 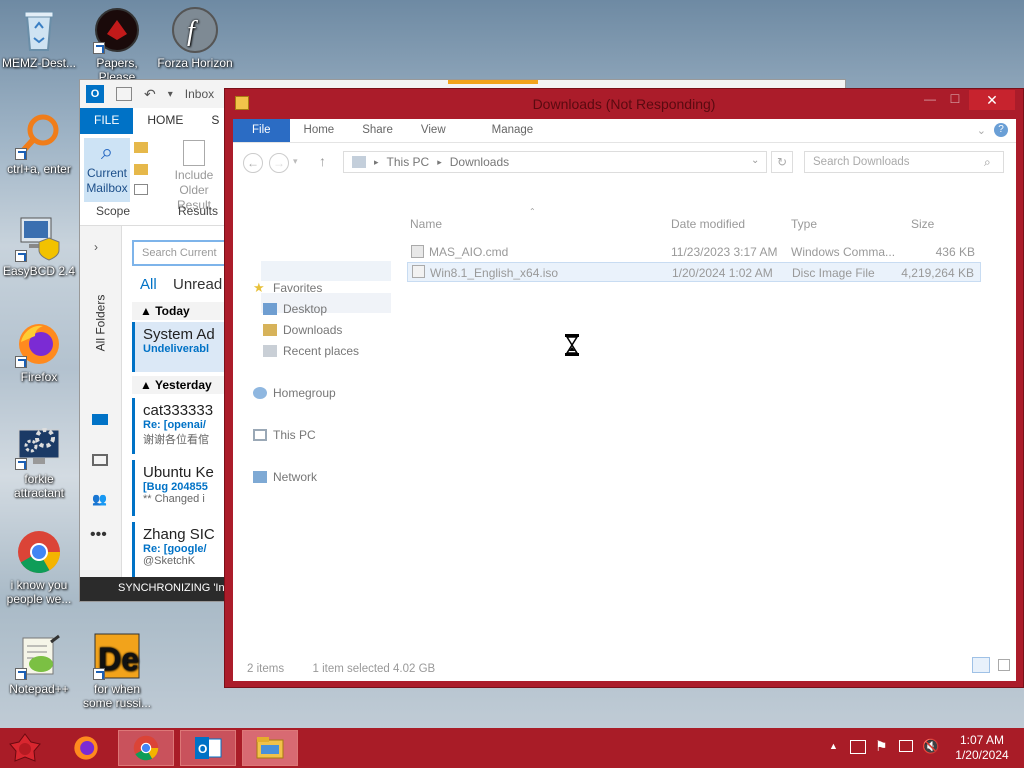 What do you see at coordinates (722, 273) in the screenshot?
I see `file-date: 1/20/2024 1:02 AM` at bounding box center [722, 273].